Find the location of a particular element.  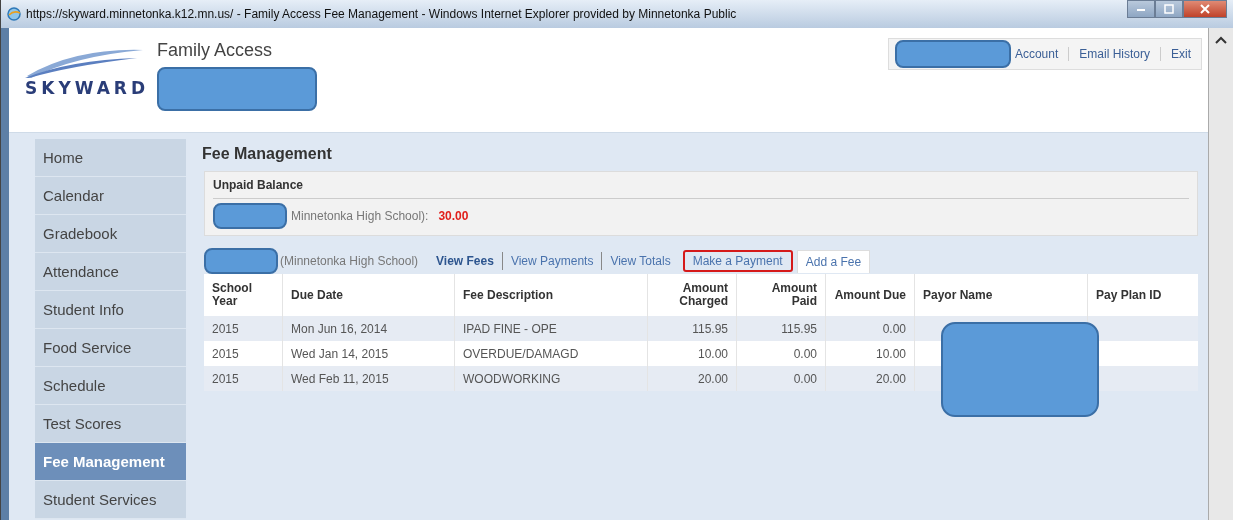

globe-icon is located at coordinates (14, 14).